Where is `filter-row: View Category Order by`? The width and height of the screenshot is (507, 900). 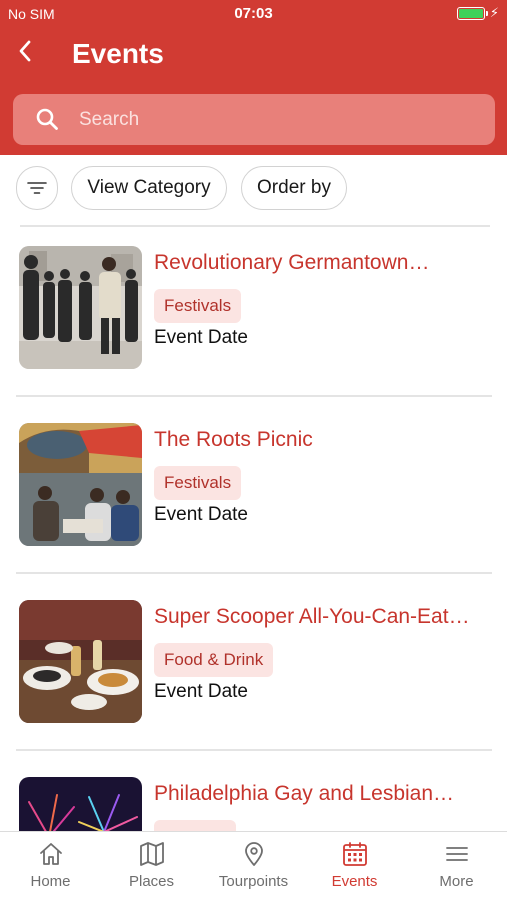 filter-row: View Category Order by is located at coordinates (253, 190).